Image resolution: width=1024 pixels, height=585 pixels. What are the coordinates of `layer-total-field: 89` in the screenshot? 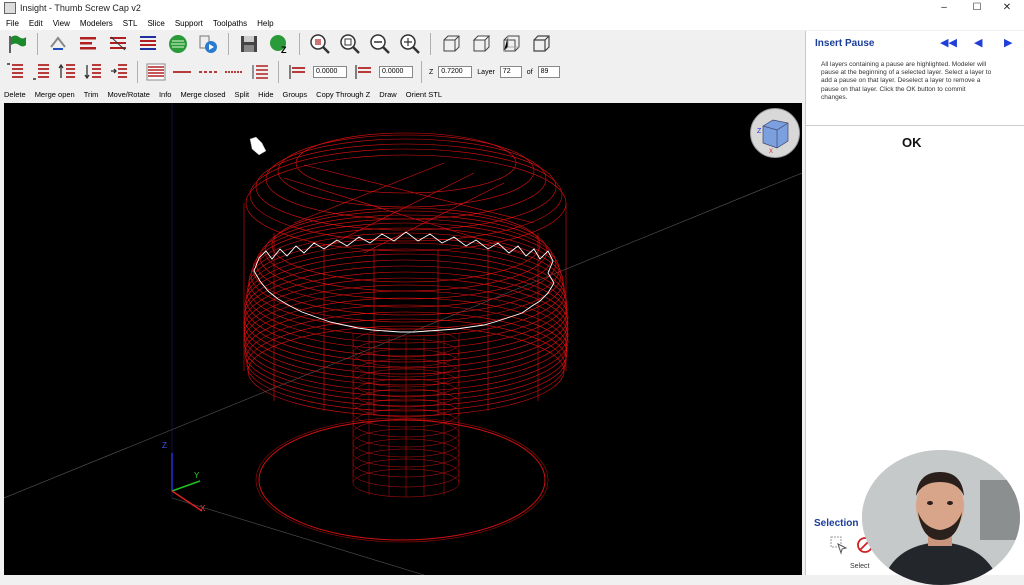 It's located at (548, 72).